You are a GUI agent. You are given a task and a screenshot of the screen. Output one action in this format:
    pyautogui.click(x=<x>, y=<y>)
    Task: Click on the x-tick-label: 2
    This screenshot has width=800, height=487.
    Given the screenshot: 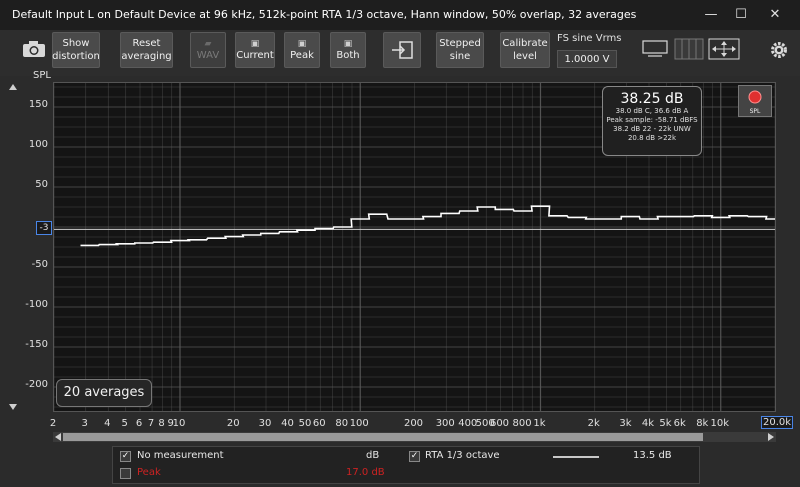 What is the action you would take?
    pyautogui.click(x=53, y=423)
    